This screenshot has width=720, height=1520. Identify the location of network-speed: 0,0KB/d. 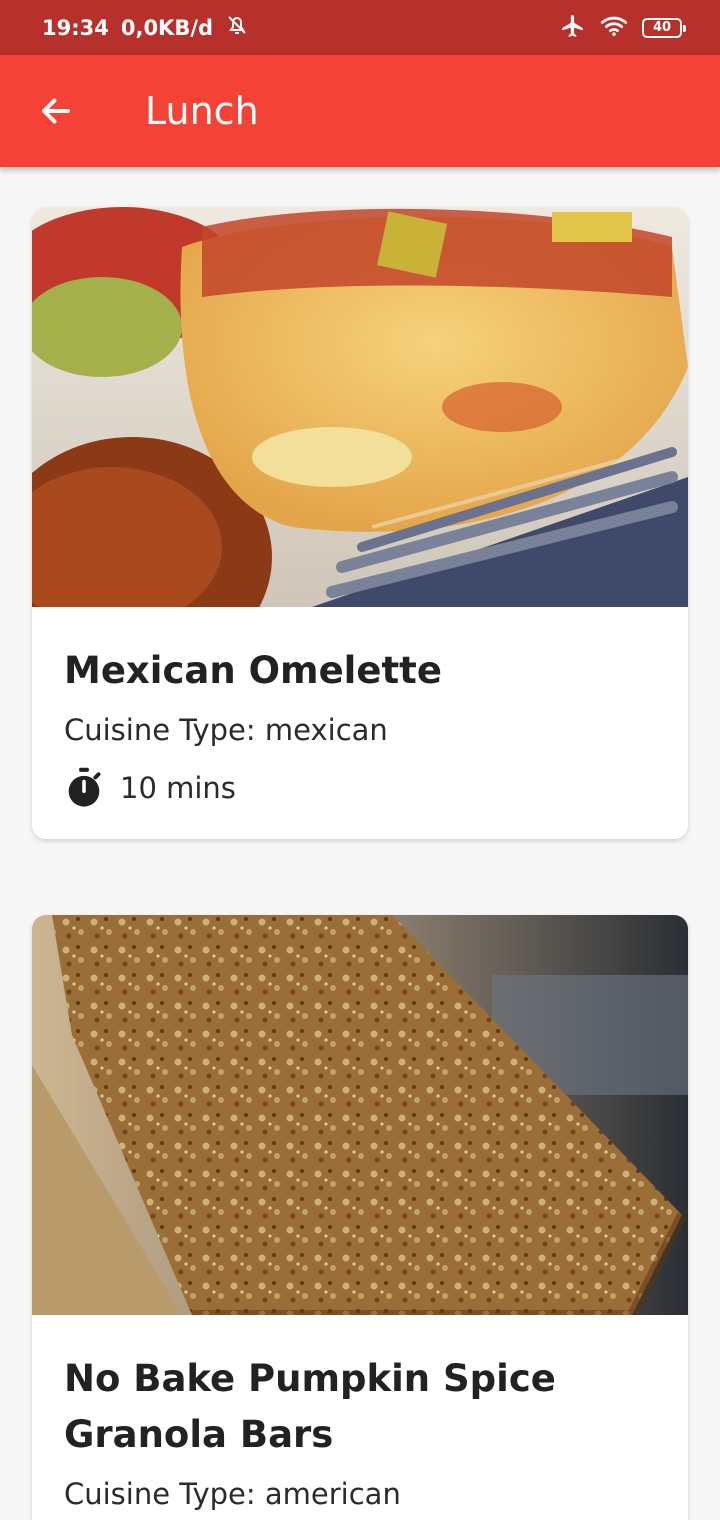
(167, 27).